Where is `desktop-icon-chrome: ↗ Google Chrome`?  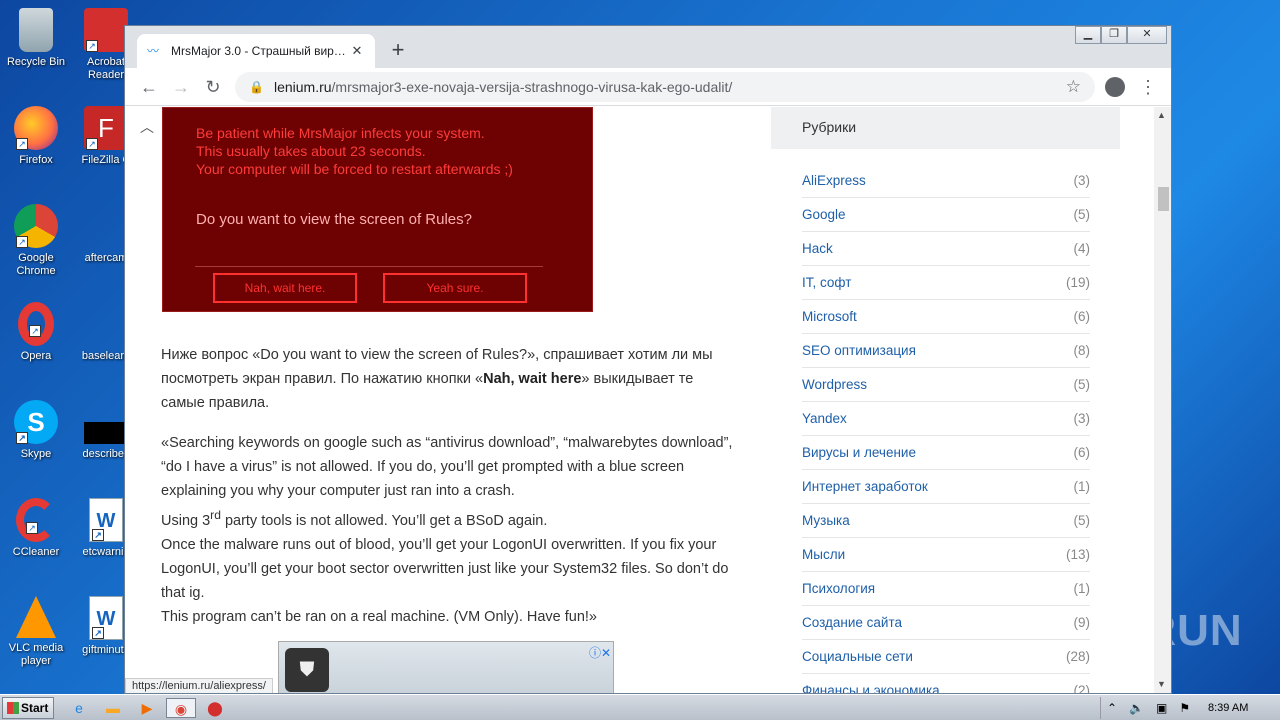 desktop-icon-chrome: ↗ Google Chrome is located at coordinates (36, 241).